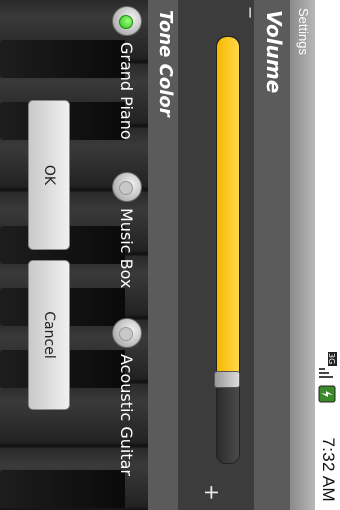 This screenshot has height=510, width=340. Describe the element at coordinates (165, 63) in the screenshot. I see `tone-color-heading: Tone Color` at that location.